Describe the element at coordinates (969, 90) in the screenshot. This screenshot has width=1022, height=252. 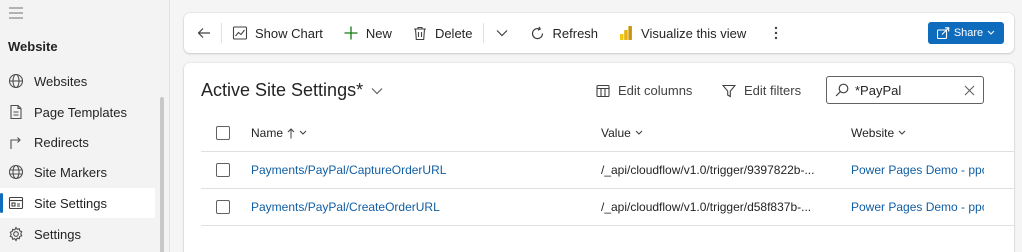
I see `clear-search-icon` at that location.